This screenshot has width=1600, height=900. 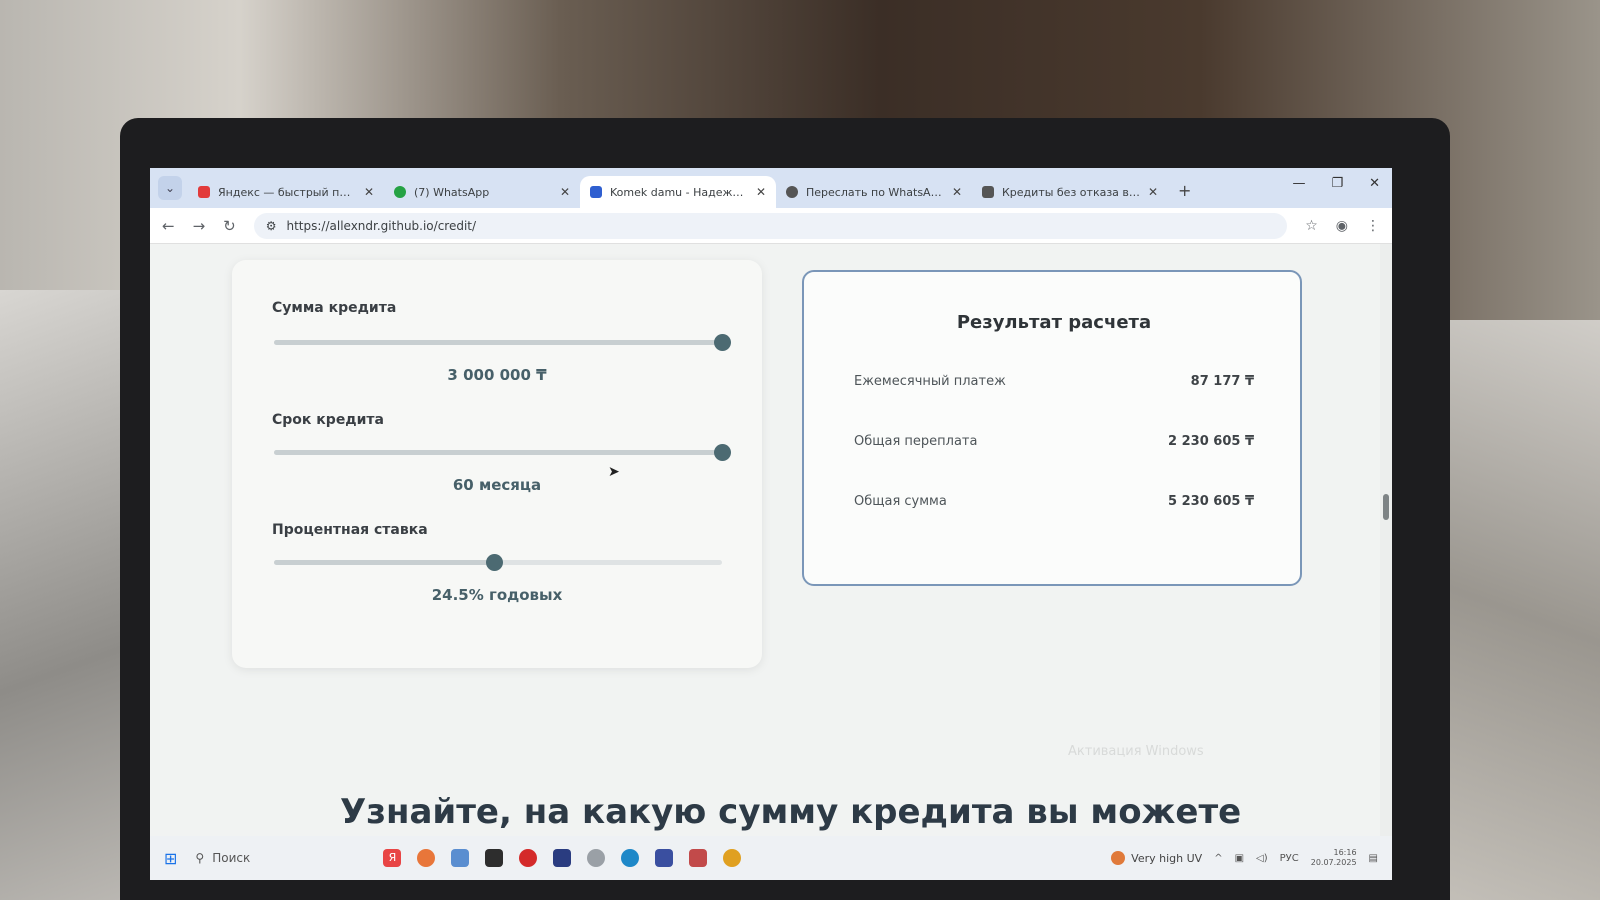 I want to click on tab-title: Яндекс — быстрый поиск в и, so click(x=287, y=192).